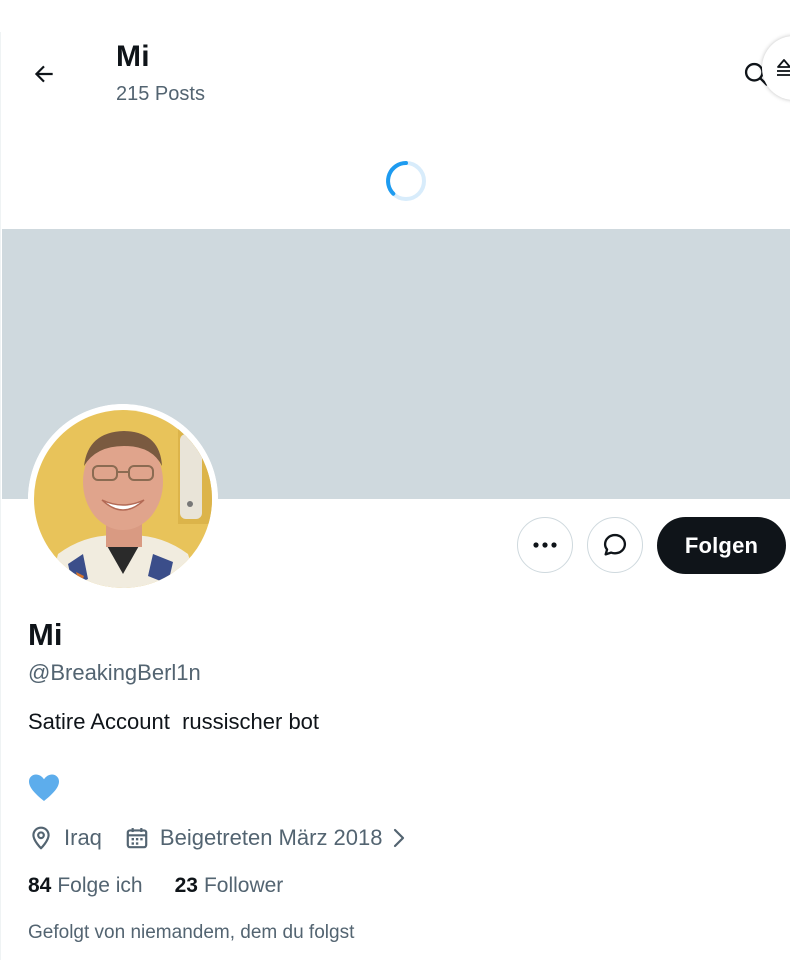  I want to click on user-handle: @BreakingBerl1n, so click(114, 672).